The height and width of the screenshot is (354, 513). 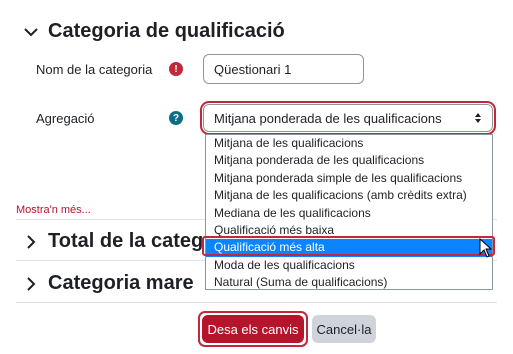 What do you see at coordinates (283, 69) in the screenshot?
I see `category-name-input: Qüestionari 1` at bounding box center [283, 69].